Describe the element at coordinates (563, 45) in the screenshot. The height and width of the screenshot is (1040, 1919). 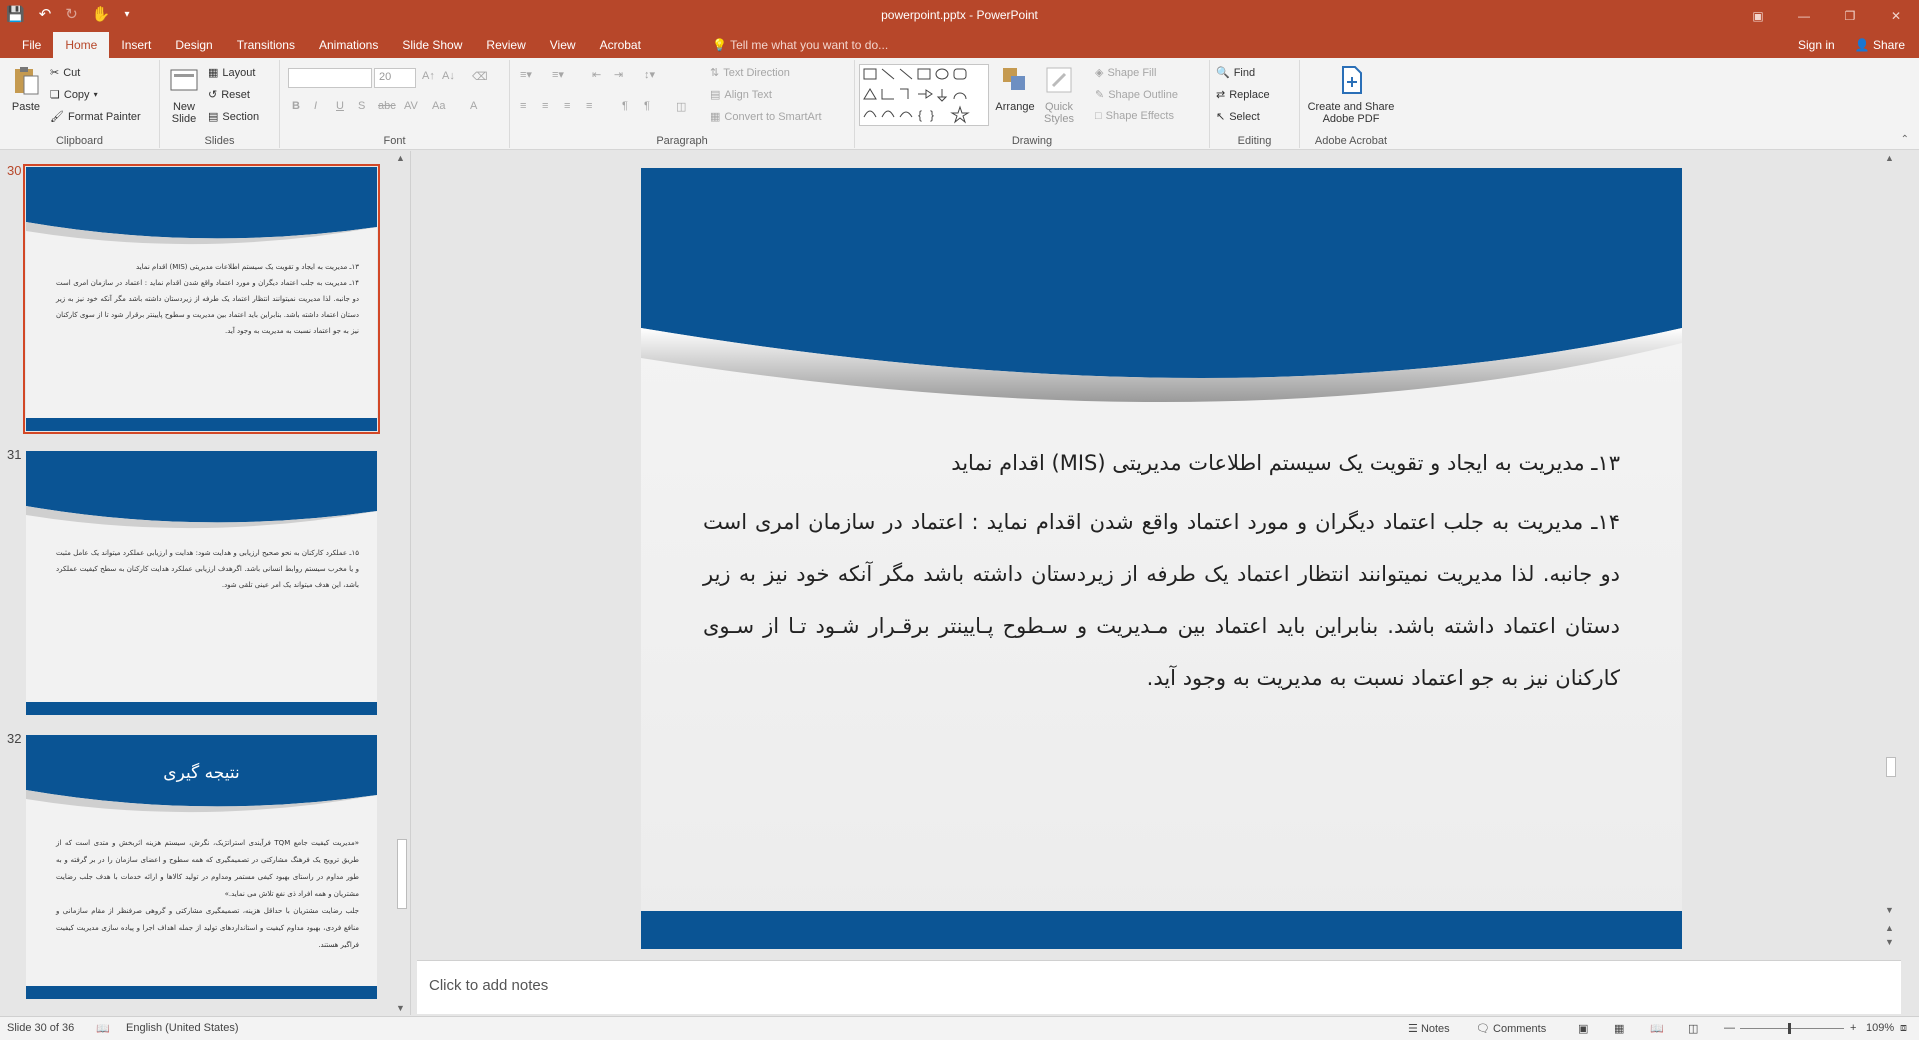
I see `tab-view: View` at that location.